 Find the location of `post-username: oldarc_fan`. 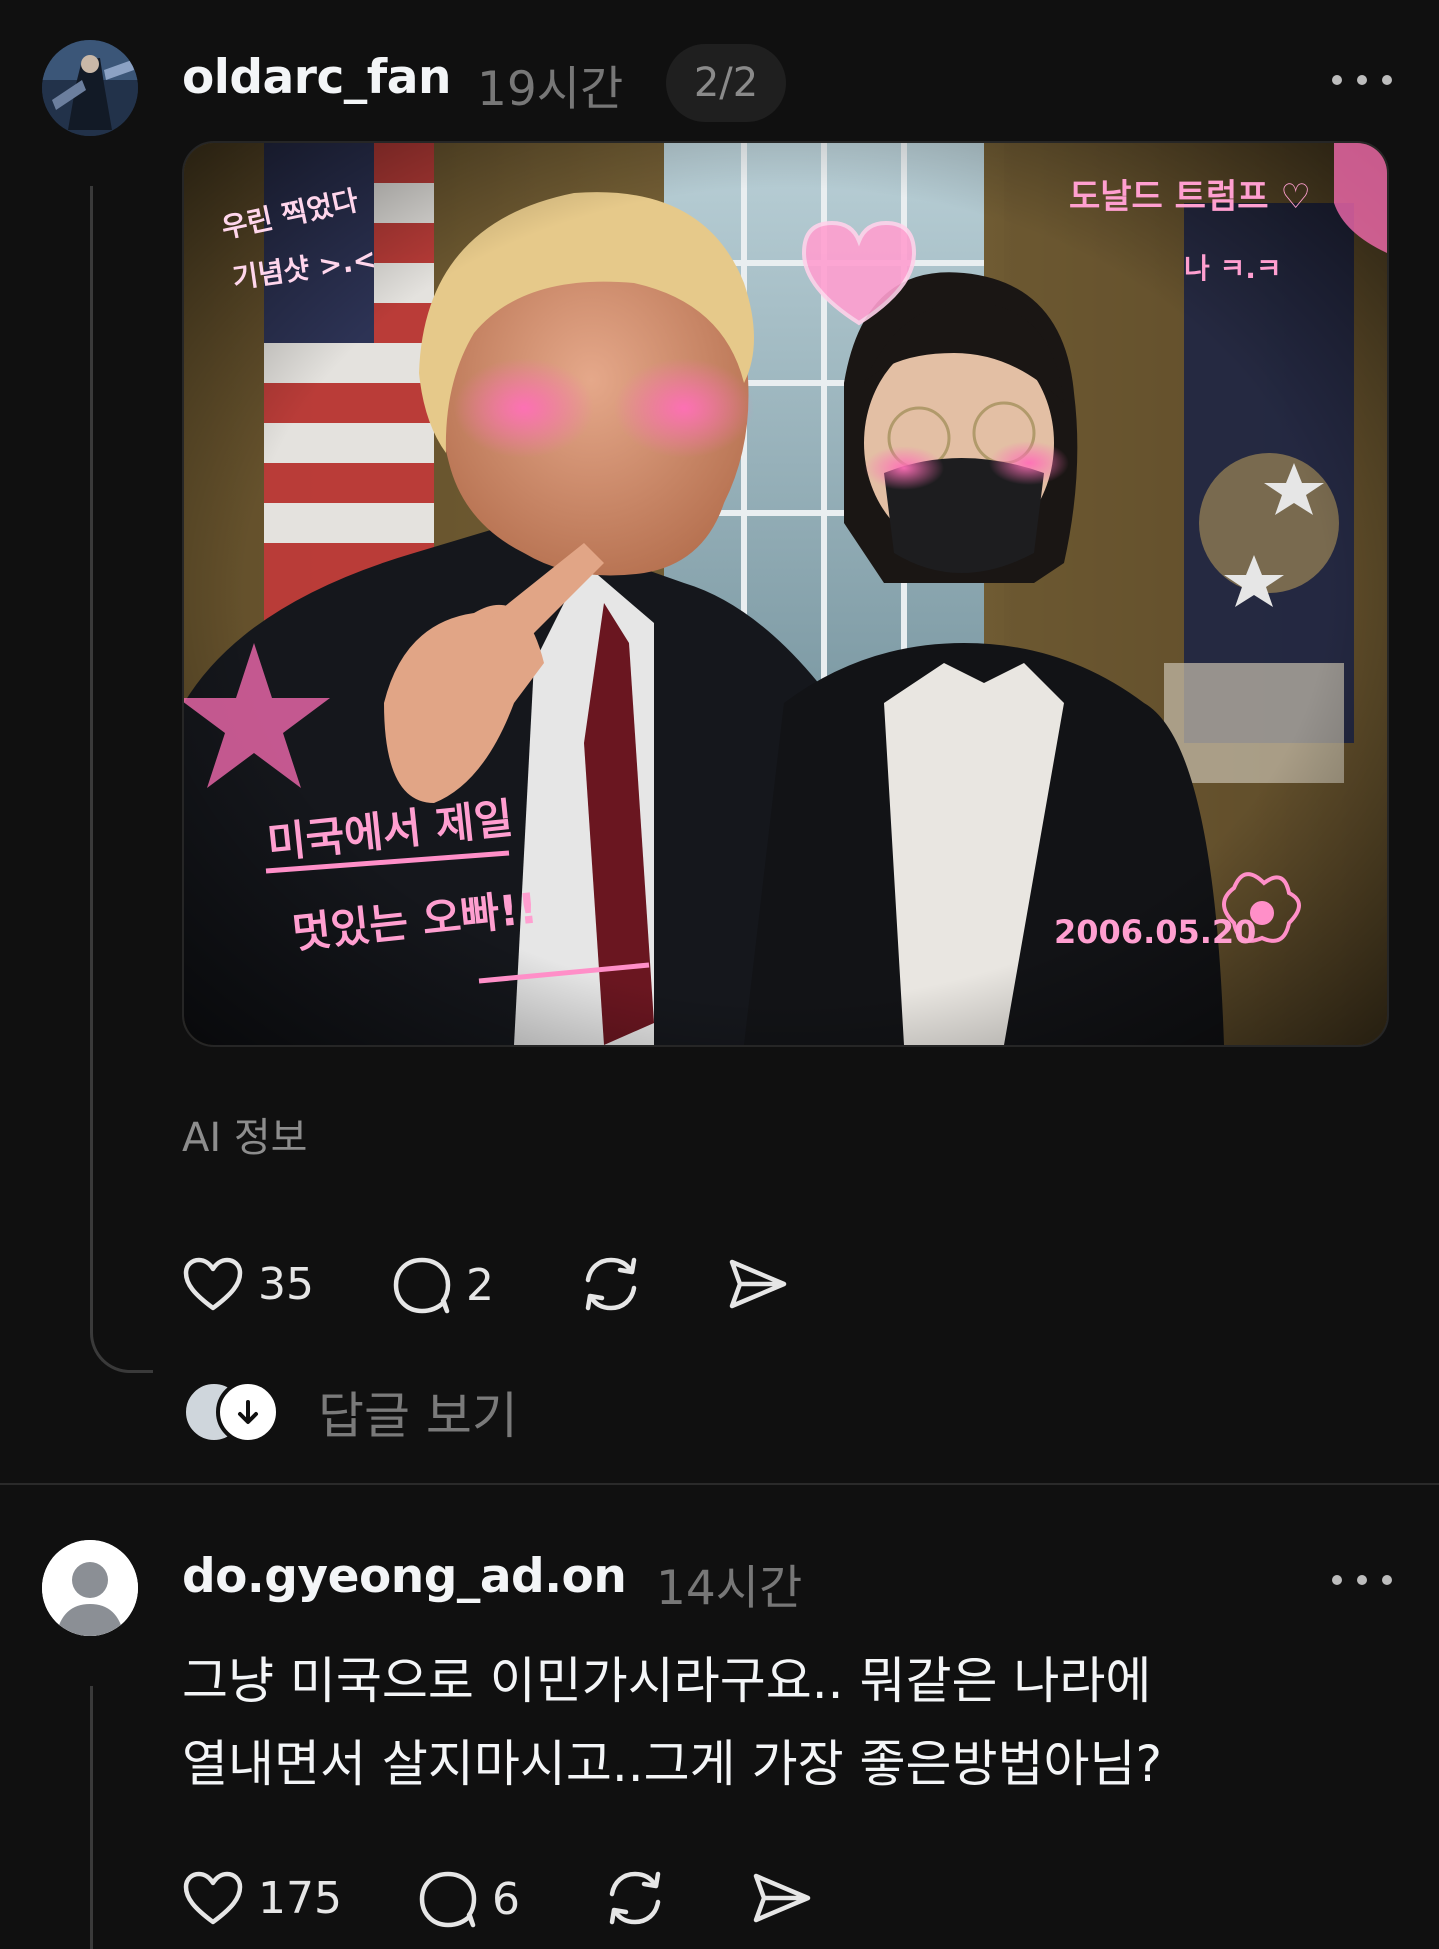

post-username: oldarc_fan is located at coordinates (316, 77).